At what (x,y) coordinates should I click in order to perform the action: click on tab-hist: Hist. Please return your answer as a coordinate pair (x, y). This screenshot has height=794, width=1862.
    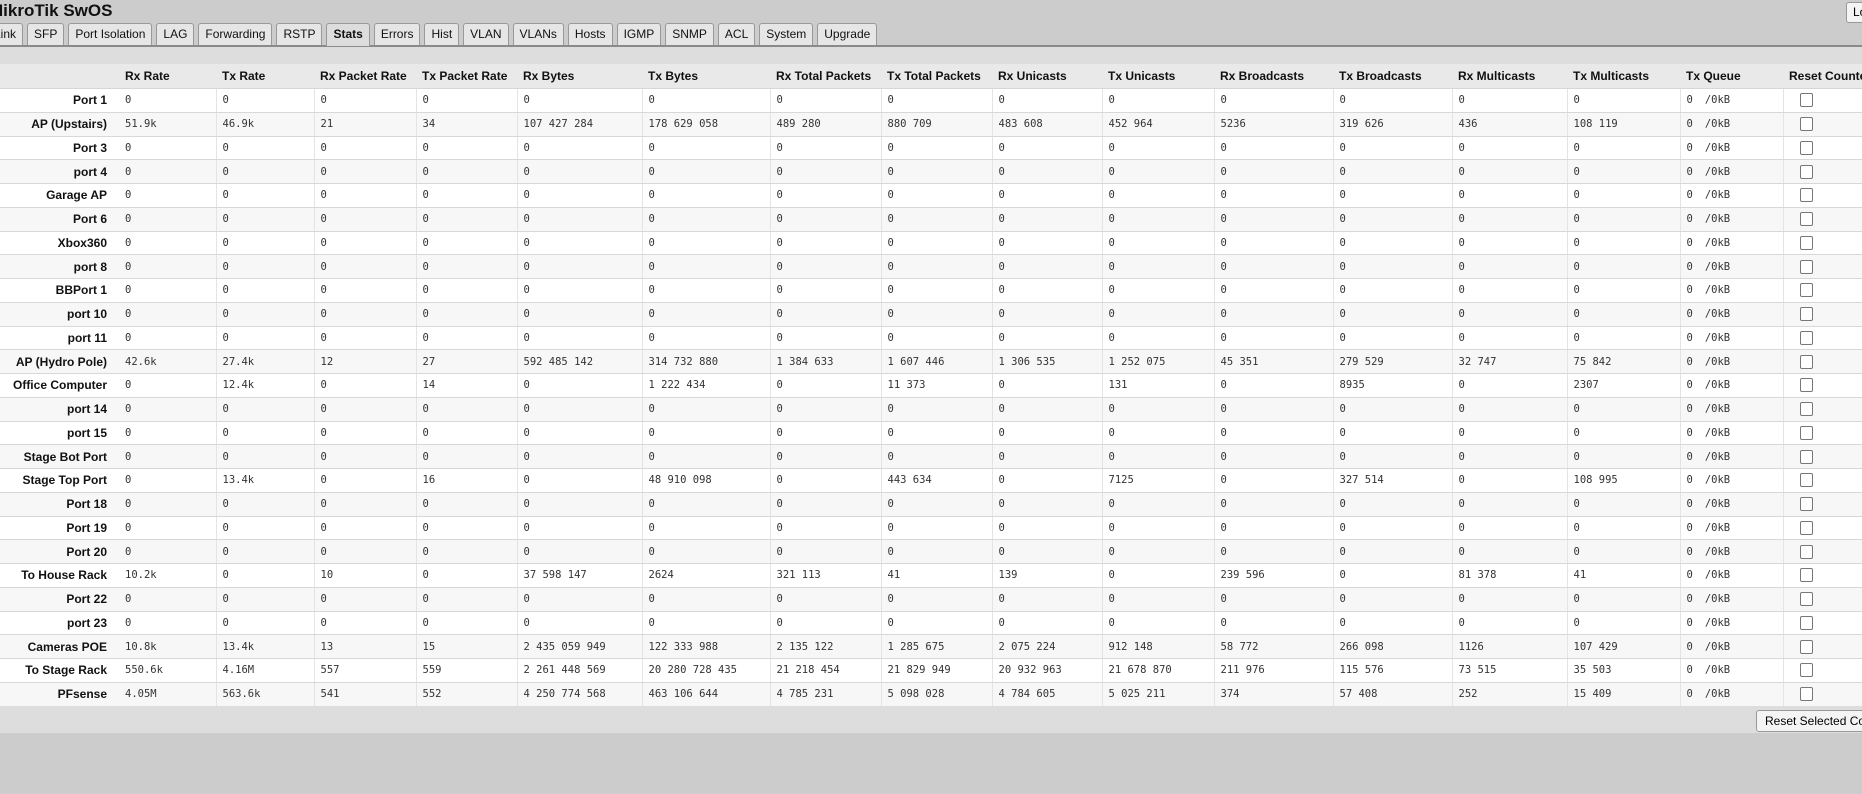
    Looking at the image, I should click on (442, 34).